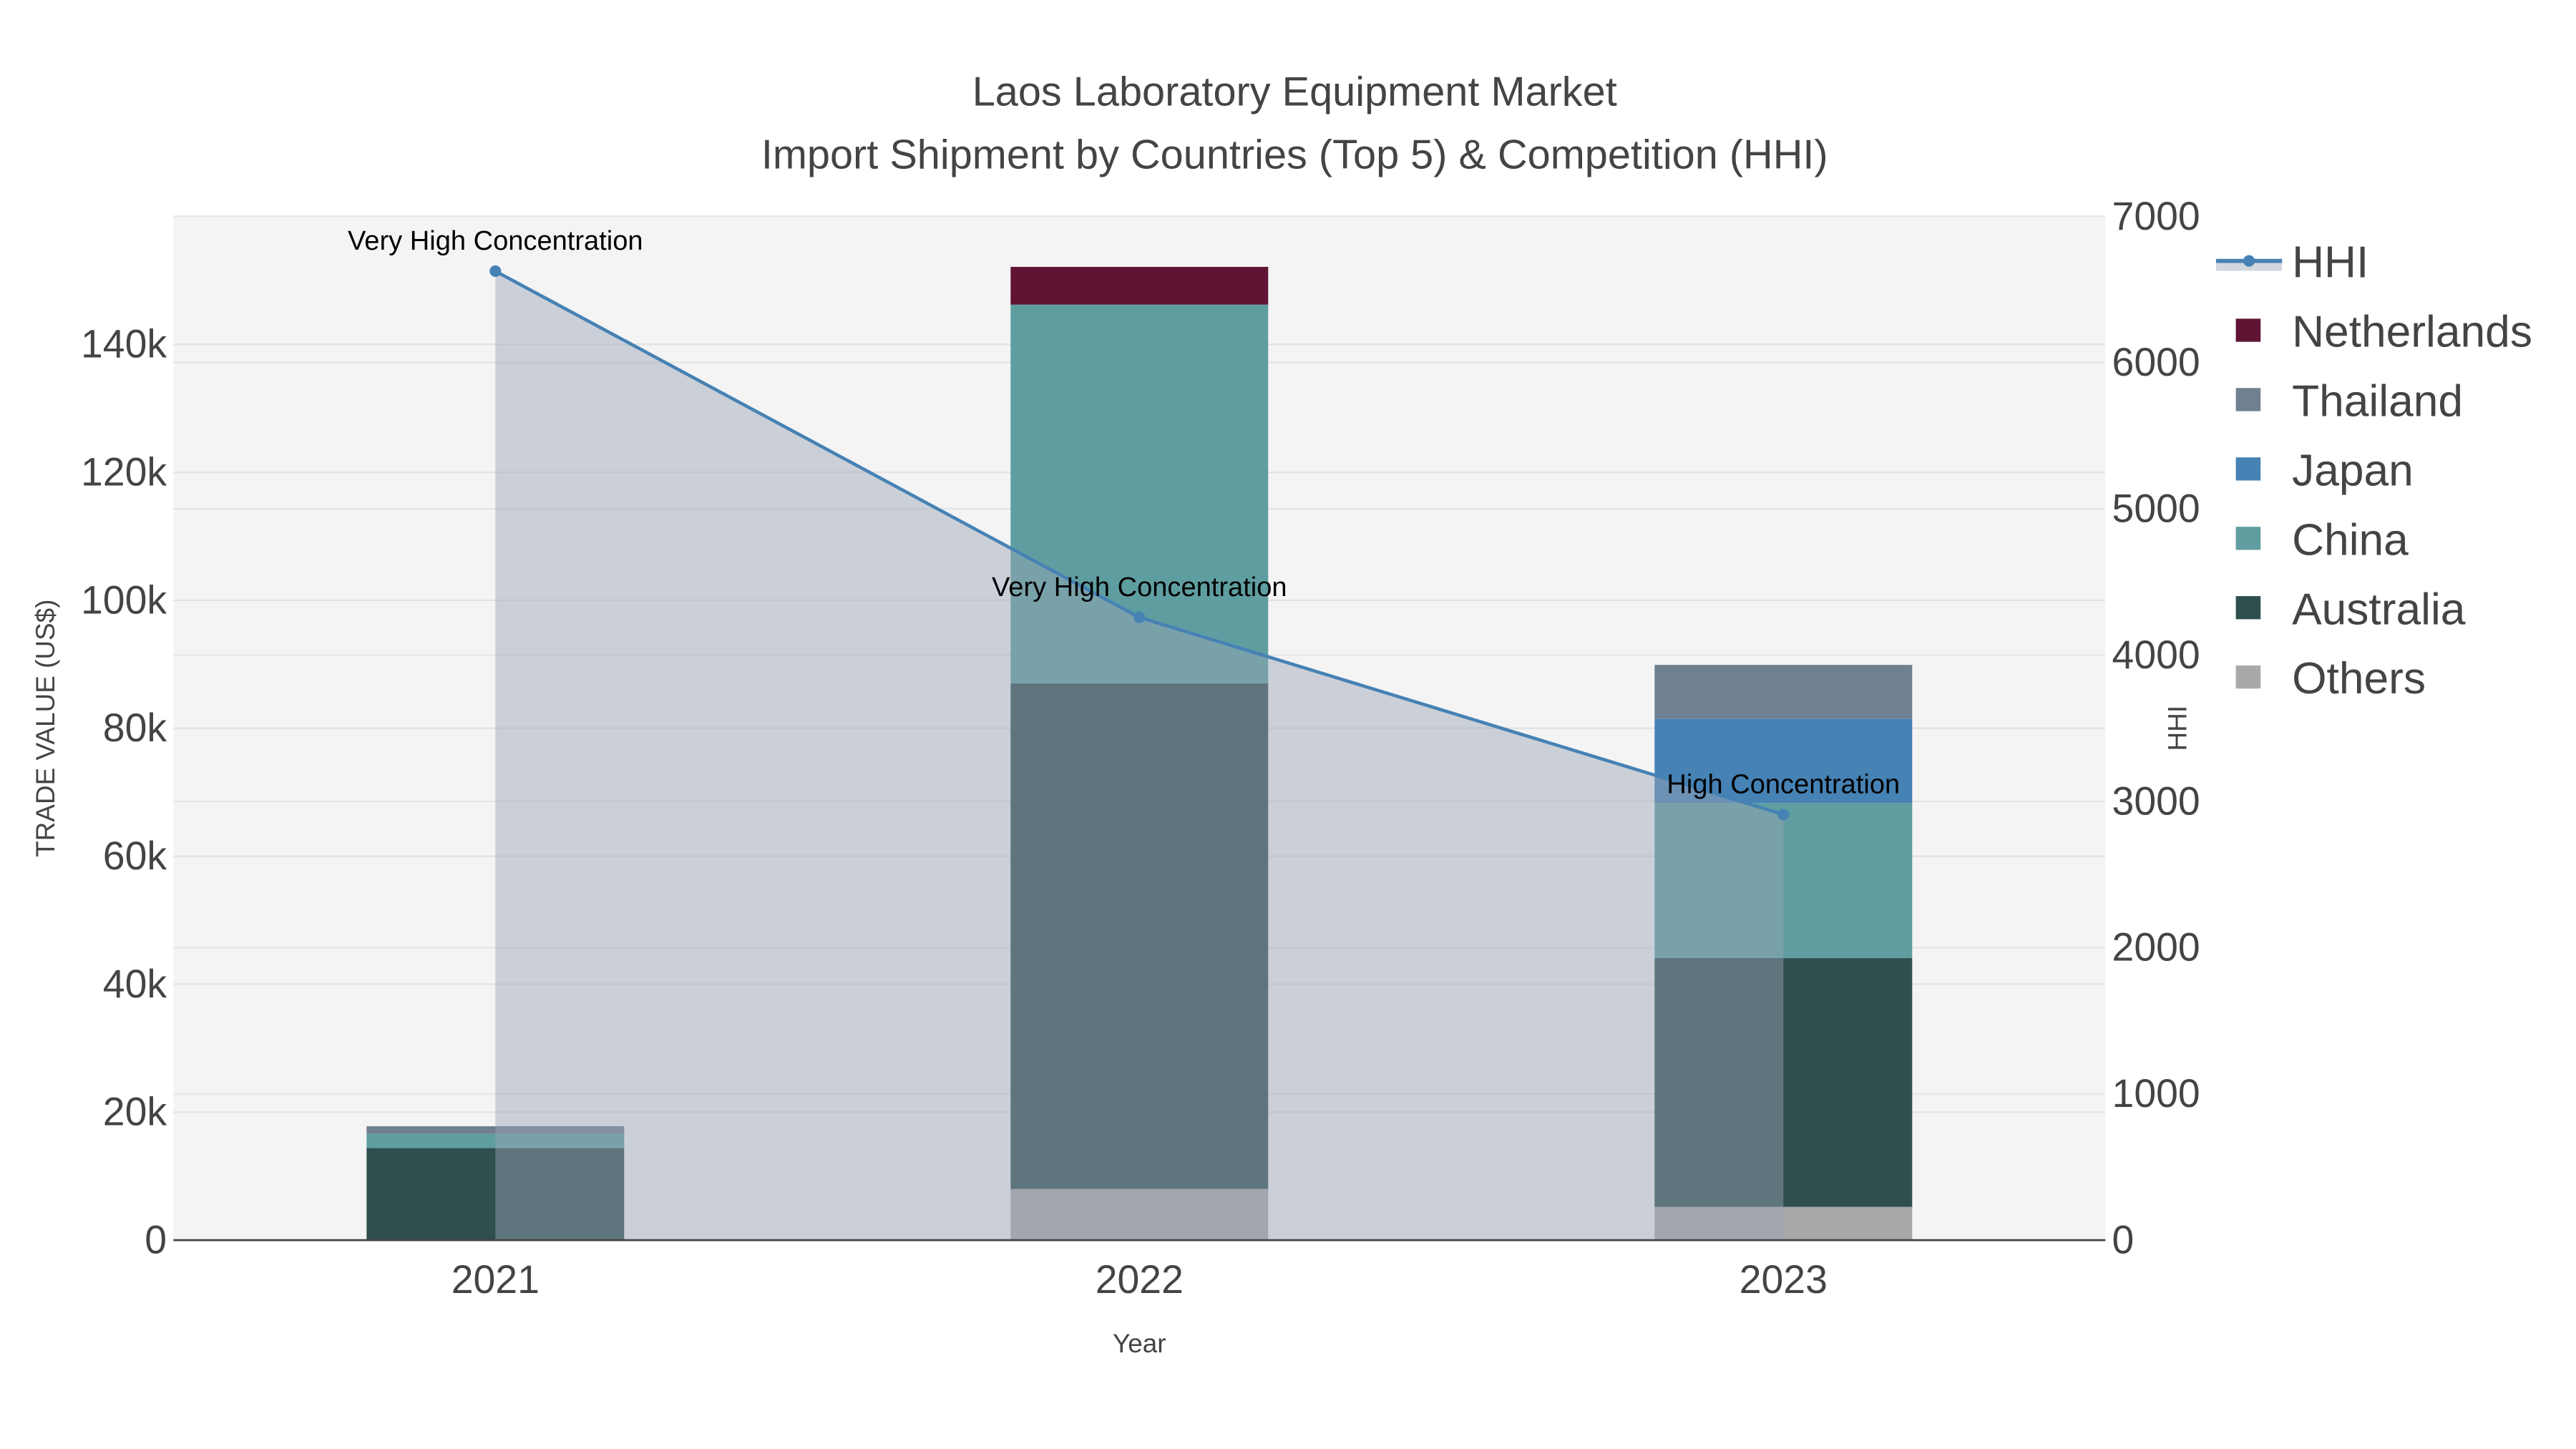 The width and height of the screenshot is (2576, 1449). What do you see at coordinates (2377, 401) in the screenshot?
I see `legend-label-thailand: Thailand` at bounding box center [2377, 401].